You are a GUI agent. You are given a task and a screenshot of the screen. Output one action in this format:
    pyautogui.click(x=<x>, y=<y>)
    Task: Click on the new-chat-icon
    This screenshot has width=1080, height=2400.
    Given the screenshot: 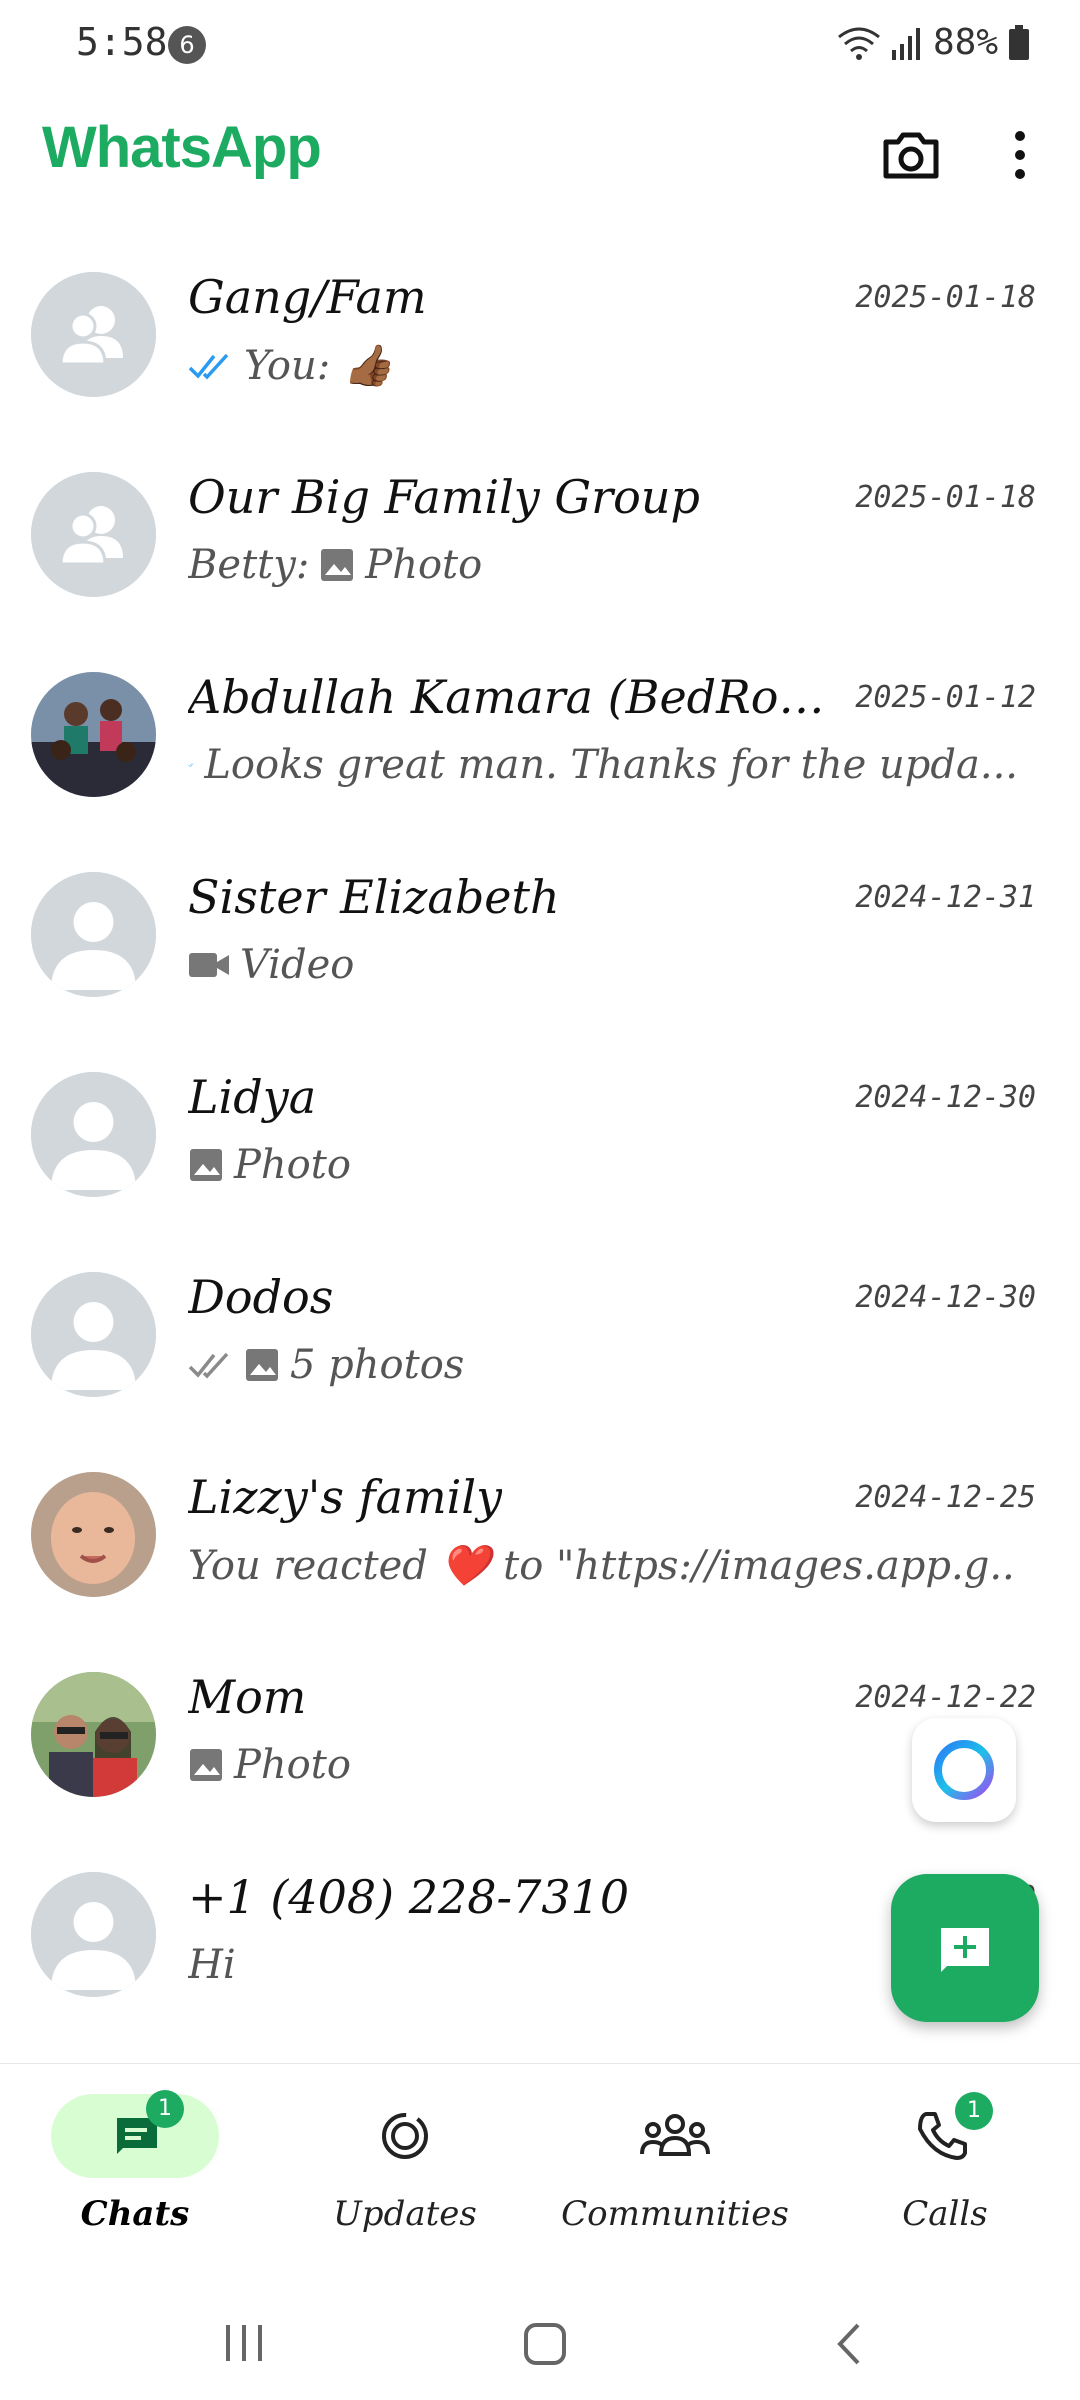 What is the action you would take?
    pyautogui.click(x=965, y=1950)
    